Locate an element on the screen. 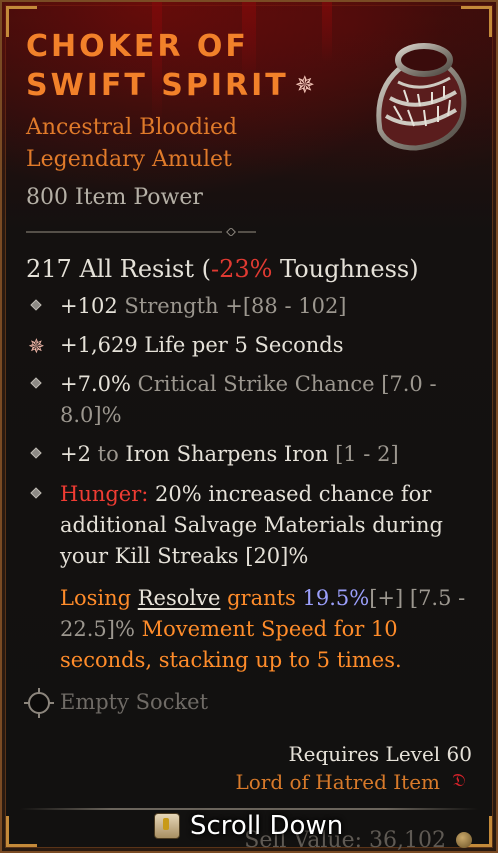  toughness-value: -23% is located at coordinates (241, 269).